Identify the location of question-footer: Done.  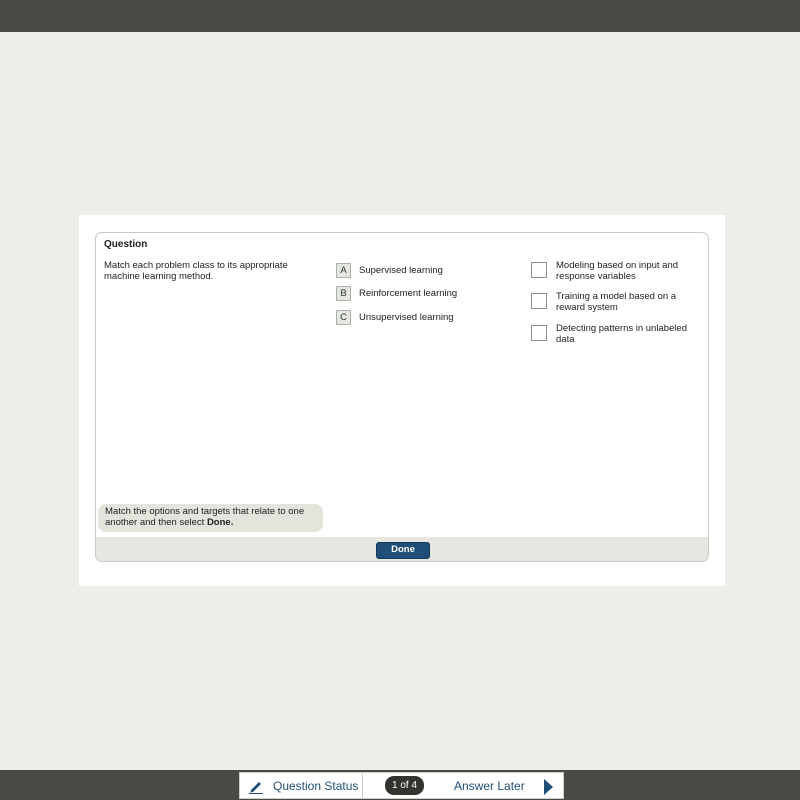
(402, 549).